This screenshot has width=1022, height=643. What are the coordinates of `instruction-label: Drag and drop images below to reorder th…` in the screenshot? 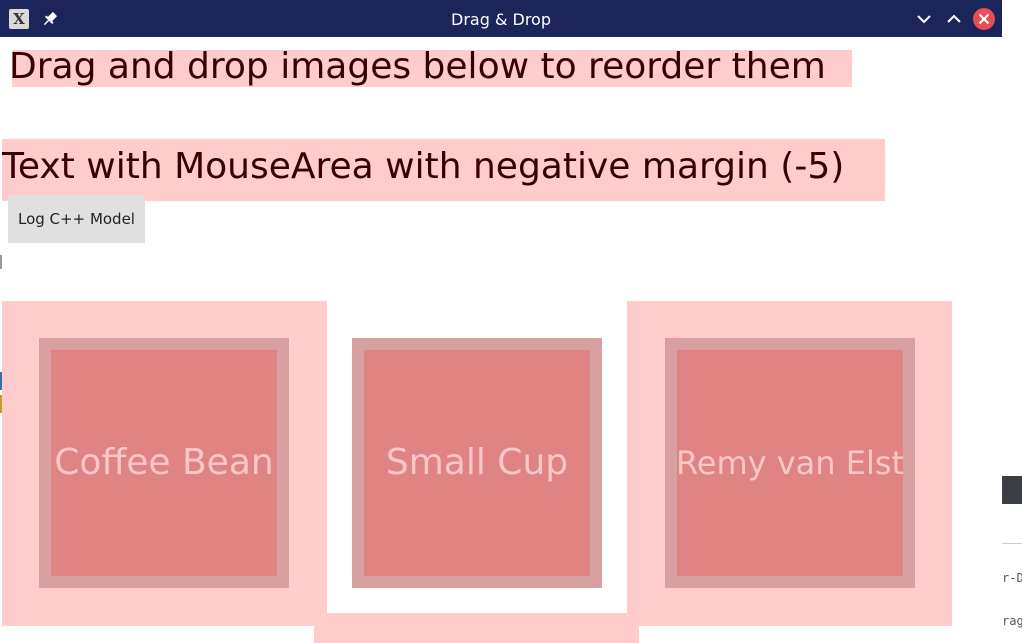 It's located at (417, 66).